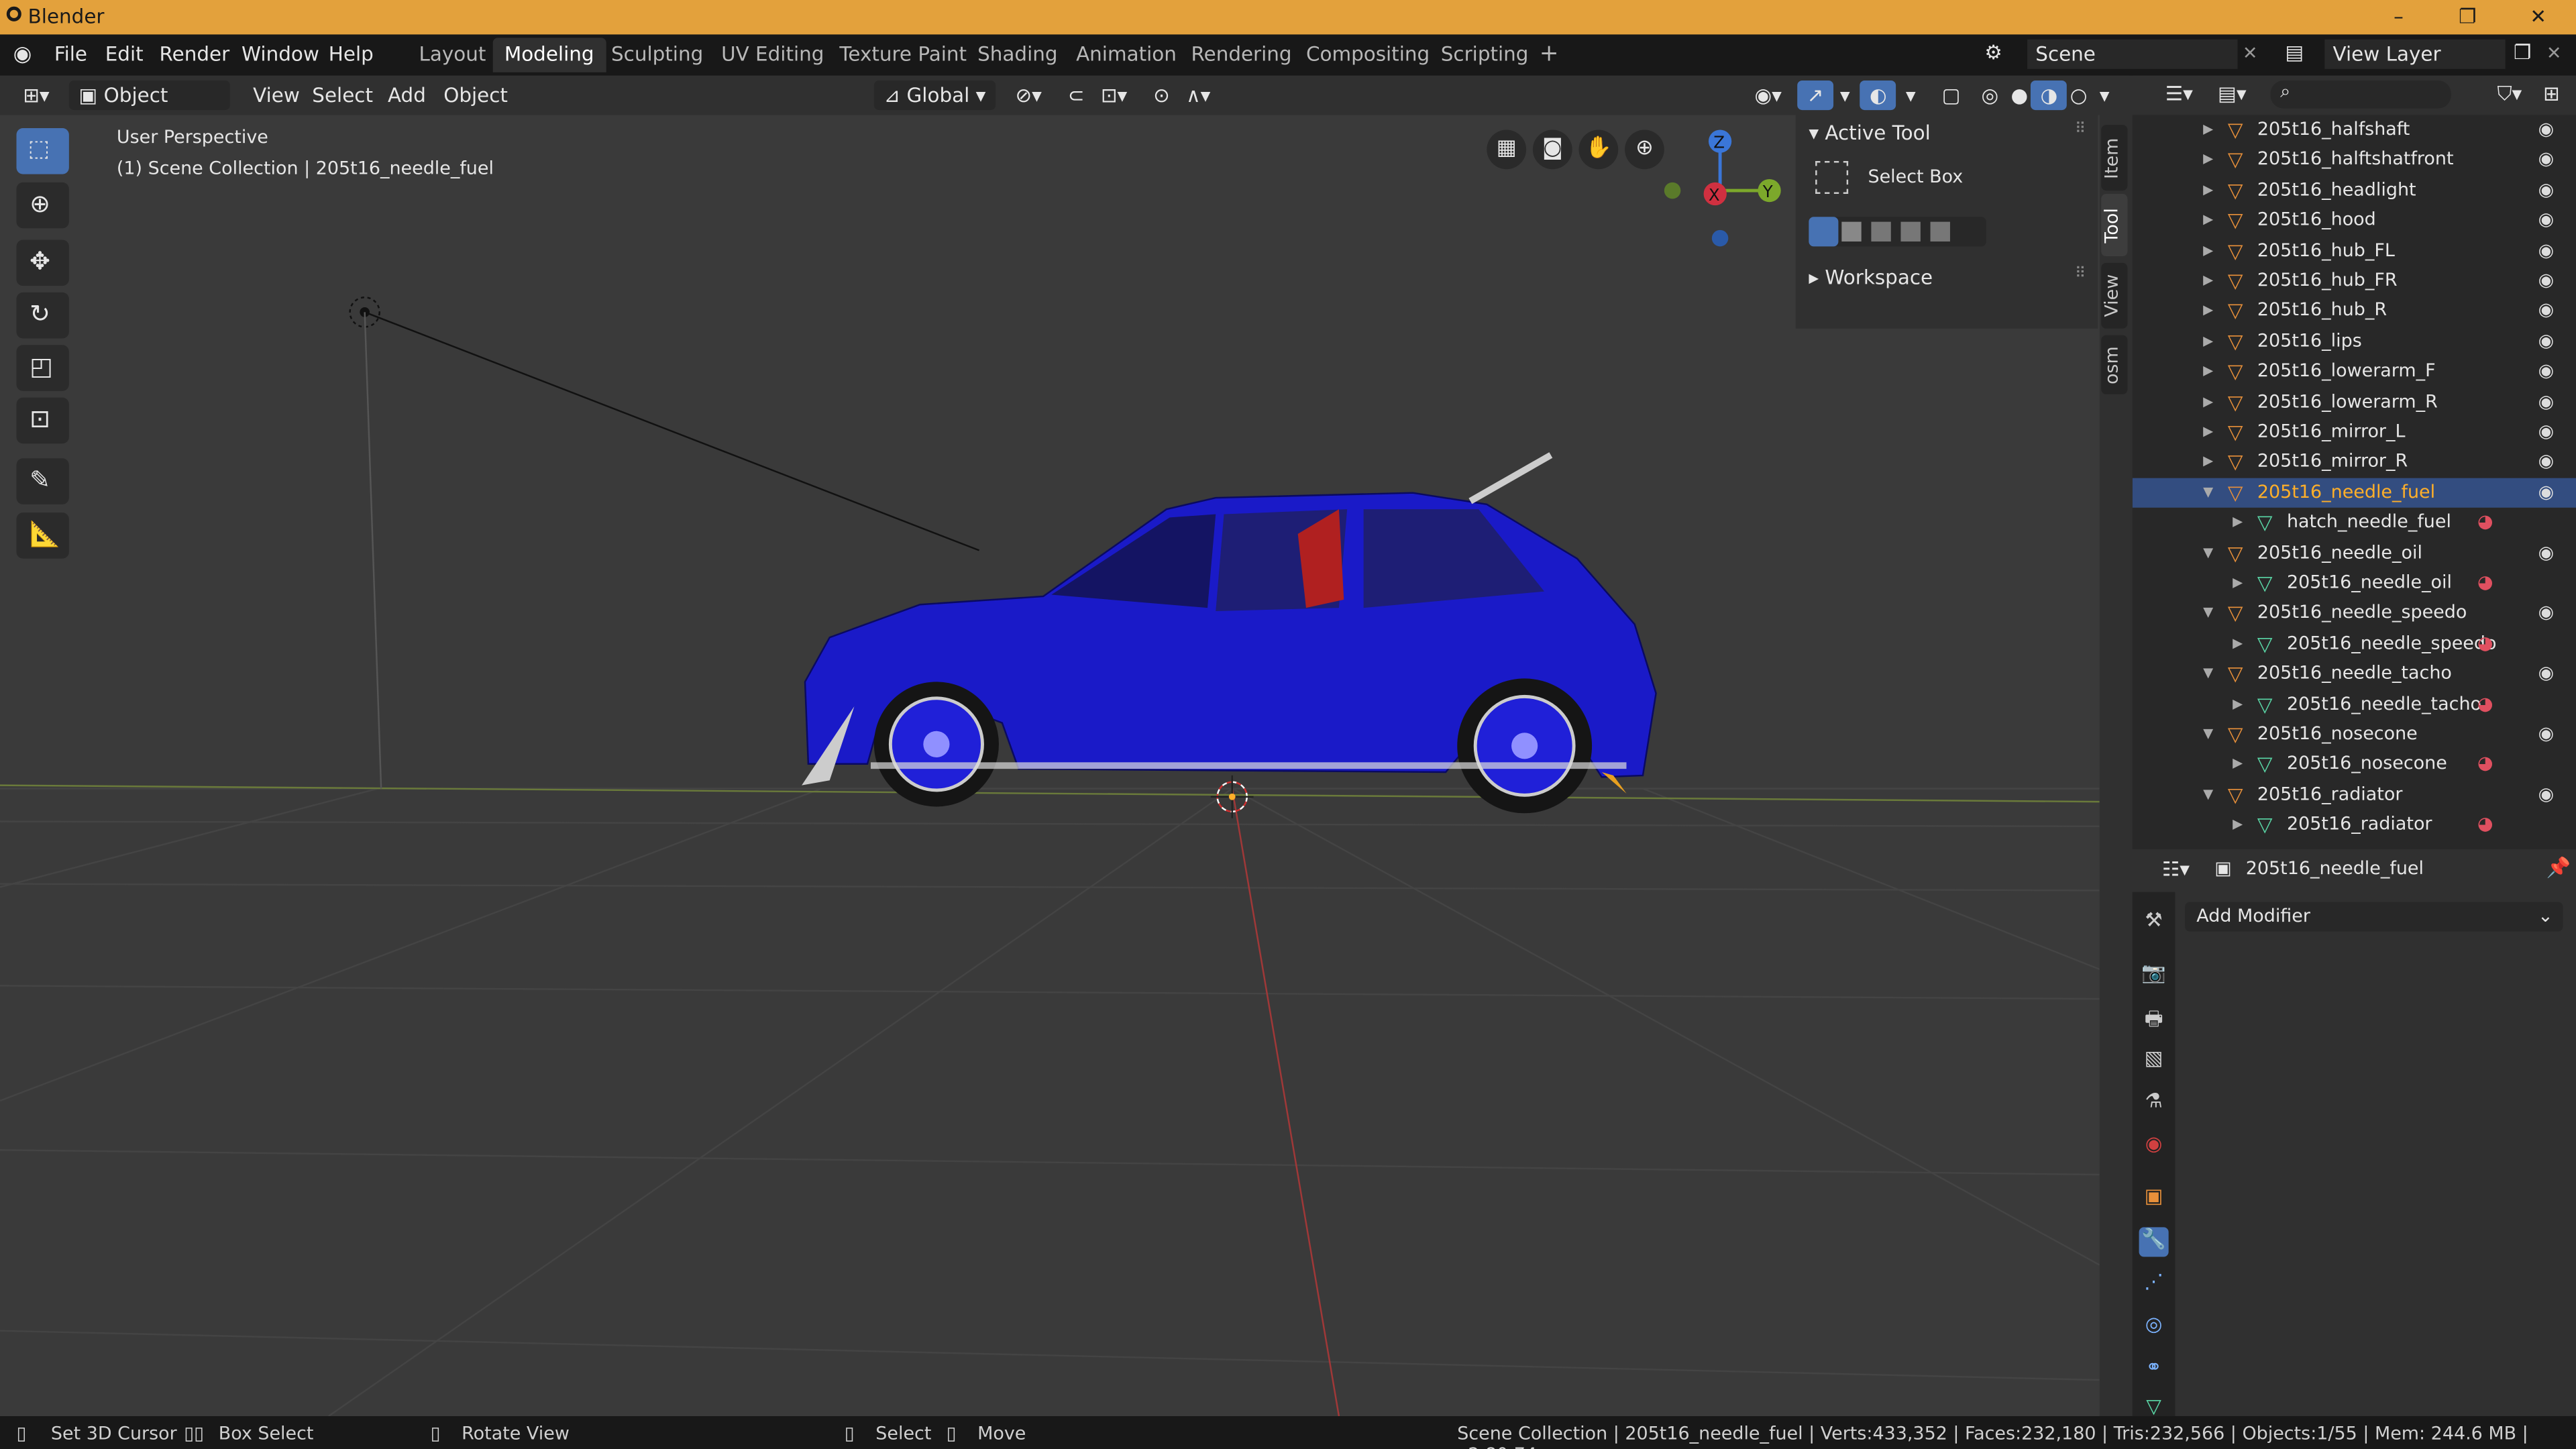 Image resolution: width=2576 pixels, height=1449 pixels. I want to click on new-view-layer-icon: ❐, so click(2522, 52).